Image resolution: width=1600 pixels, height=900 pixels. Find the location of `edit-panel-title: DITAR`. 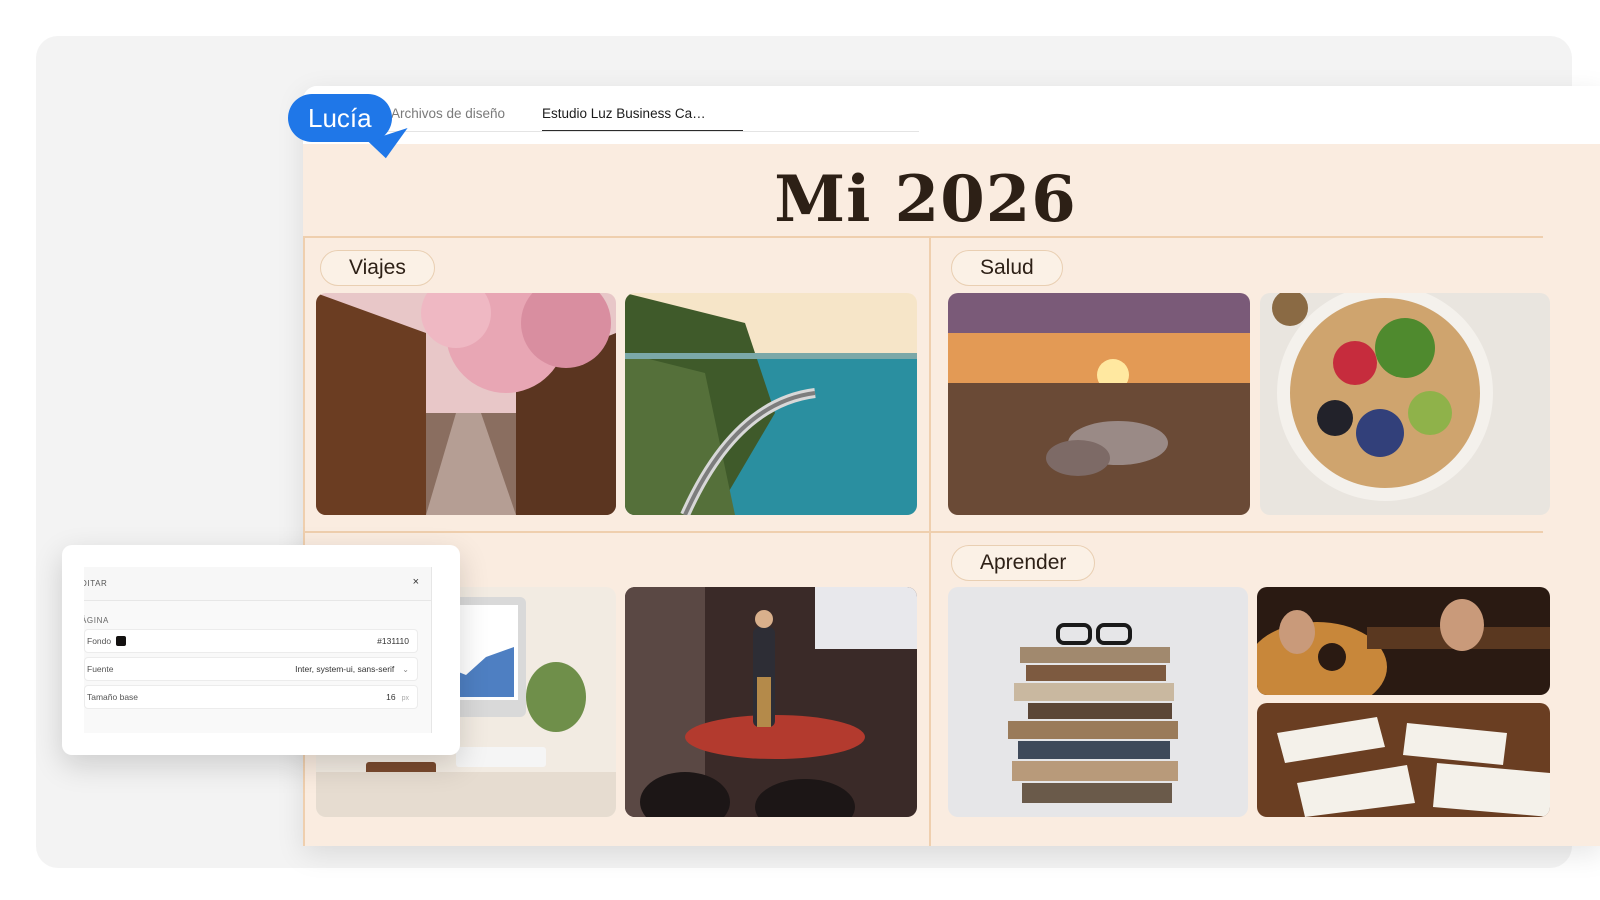

edit-panel-title: DITAR is located at coordinates (96, 583).